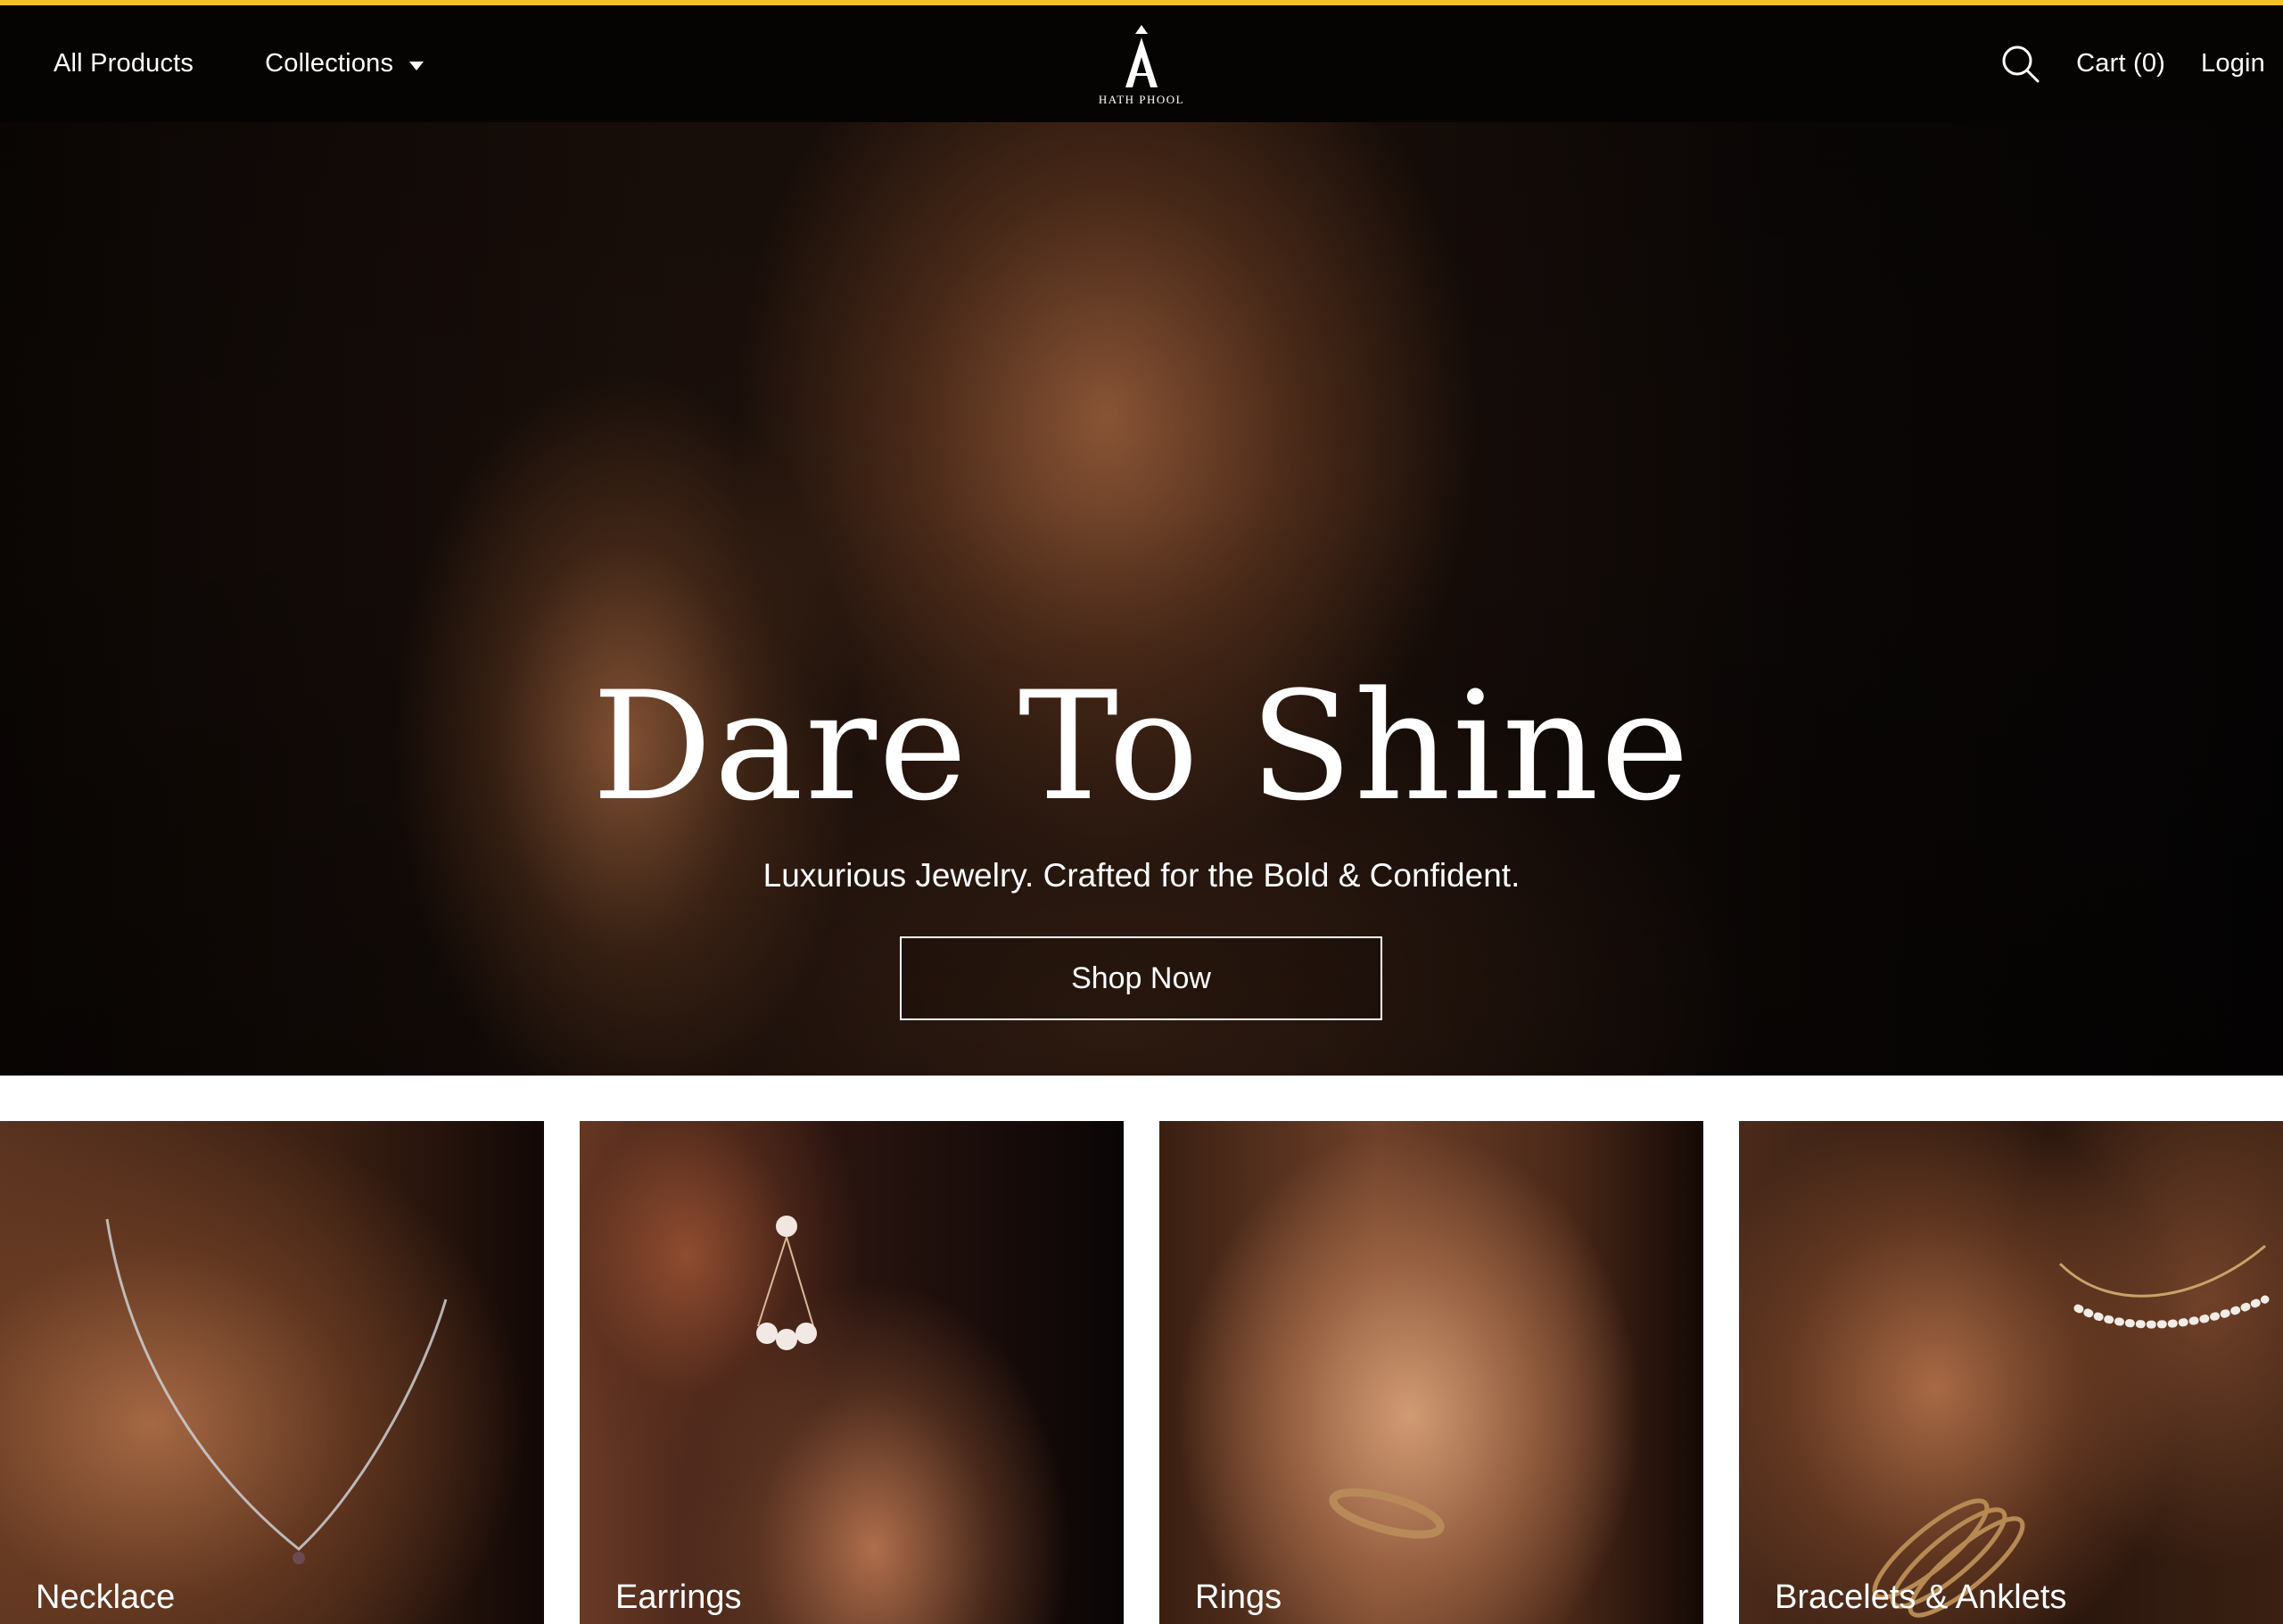 The height and width of the screenshot is (1624, 2283). I want to click on cart-label: Cart (0), so click(2121, 63).